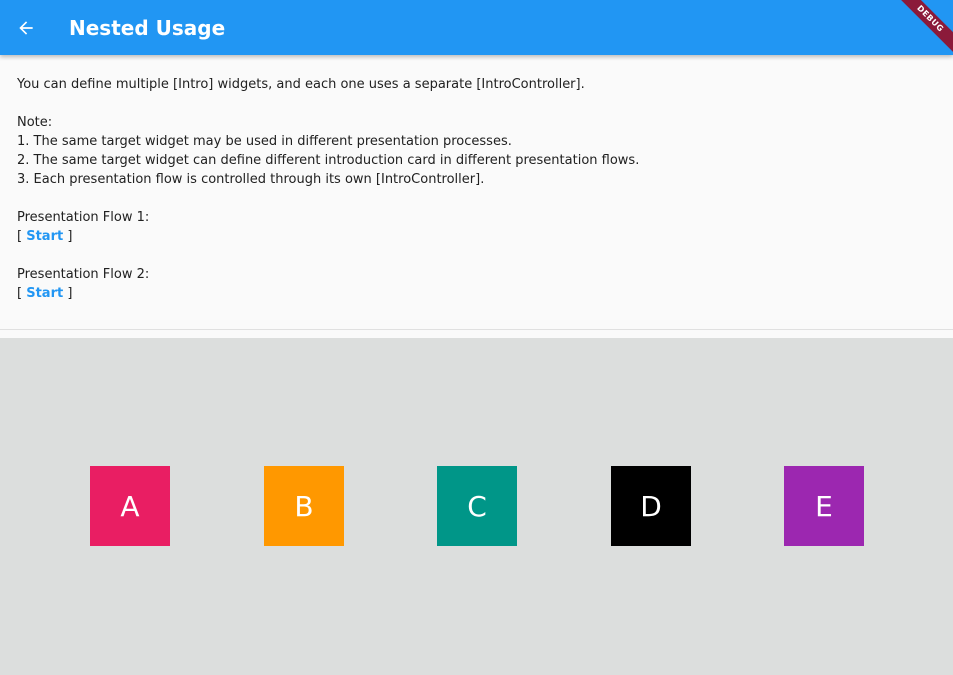 This screenshot has width=953, height=675. I want to click on target-box-a: A, so click(130, 506).